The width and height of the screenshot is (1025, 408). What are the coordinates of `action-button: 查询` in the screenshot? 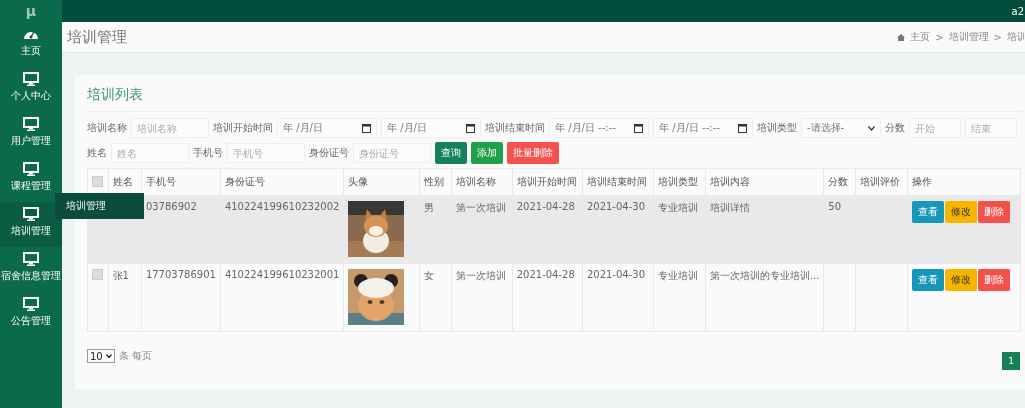 It's located at (451, 153).